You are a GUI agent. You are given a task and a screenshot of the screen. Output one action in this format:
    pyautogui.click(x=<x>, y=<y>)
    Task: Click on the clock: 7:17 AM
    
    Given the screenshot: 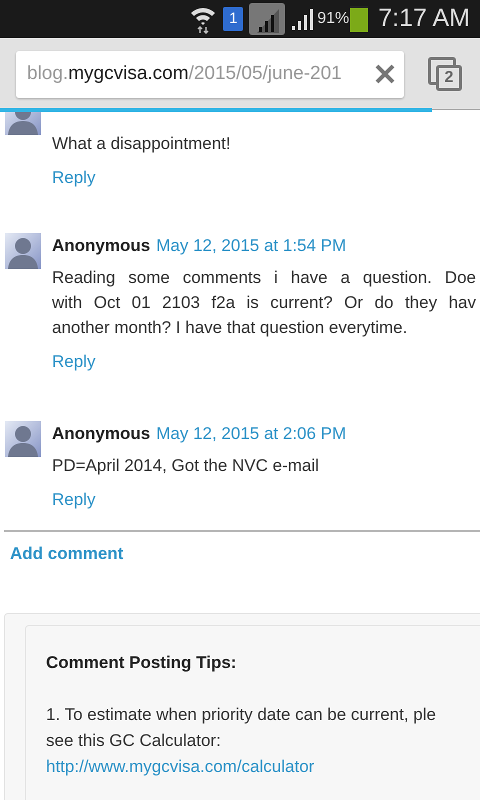 What is the action you would take?
    pyautogui.click(x=424, y=18)
    